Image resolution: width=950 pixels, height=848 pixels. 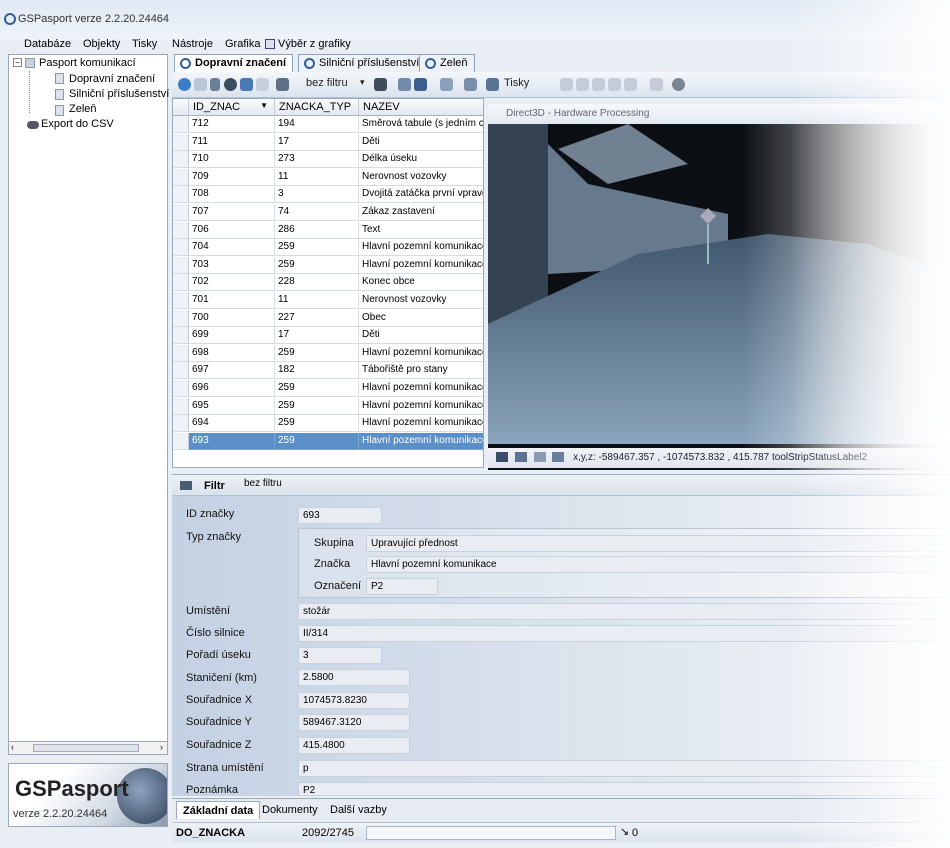 I want to click on field-side: p, so click(x=624, y=768).